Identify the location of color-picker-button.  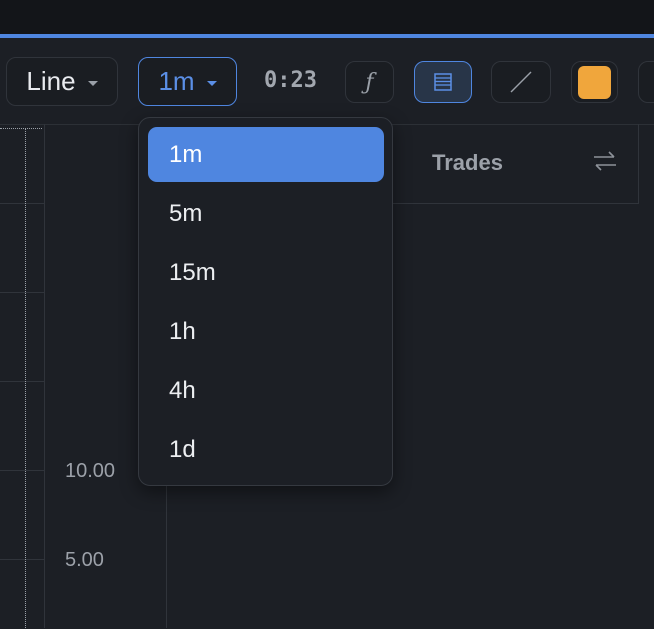
(594, 82).